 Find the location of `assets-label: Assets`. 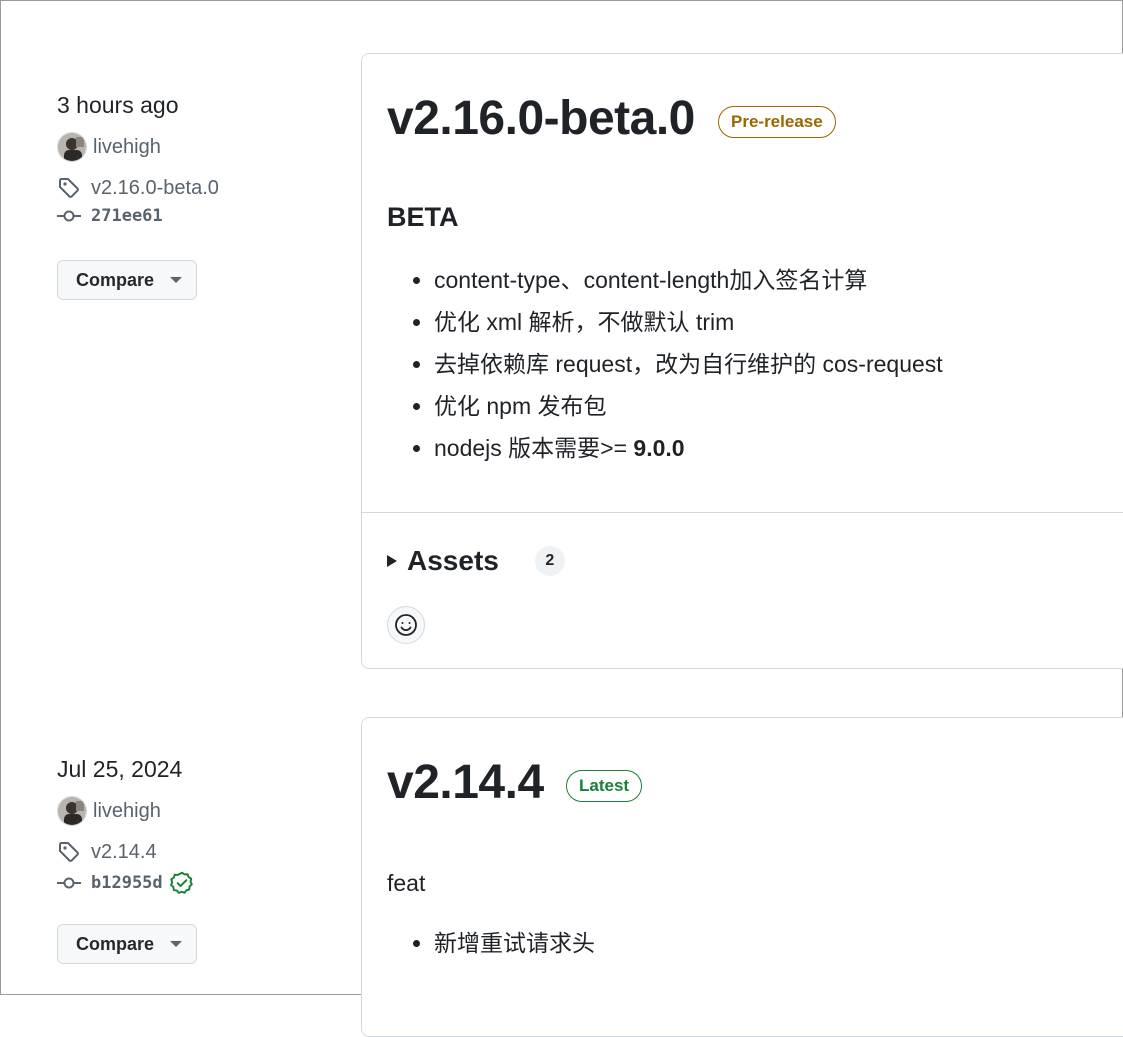

assets-label: Assets is located at coordinates (453, 560).